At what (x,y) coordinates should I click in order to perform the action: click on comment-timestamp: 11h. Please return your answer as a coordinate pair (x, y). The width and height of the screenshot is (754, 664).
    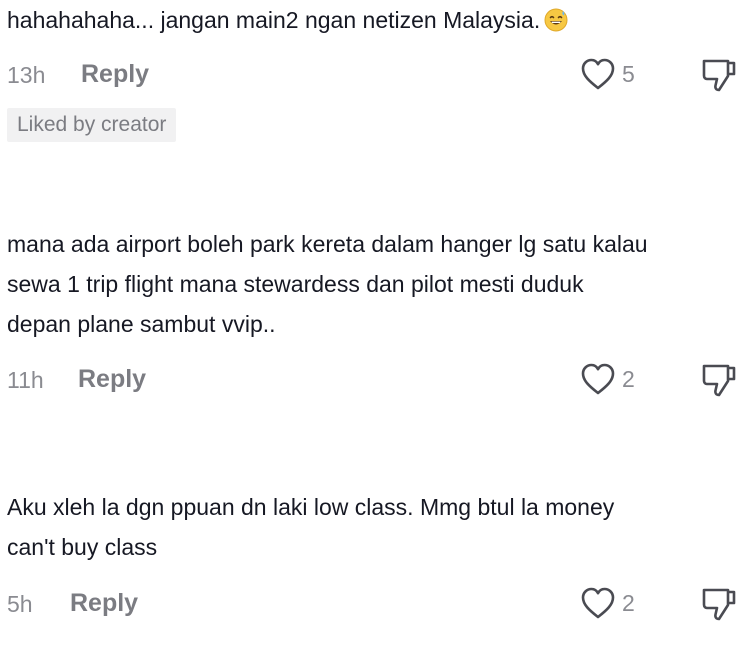
    Looking at the image, I should click on (25, 380).